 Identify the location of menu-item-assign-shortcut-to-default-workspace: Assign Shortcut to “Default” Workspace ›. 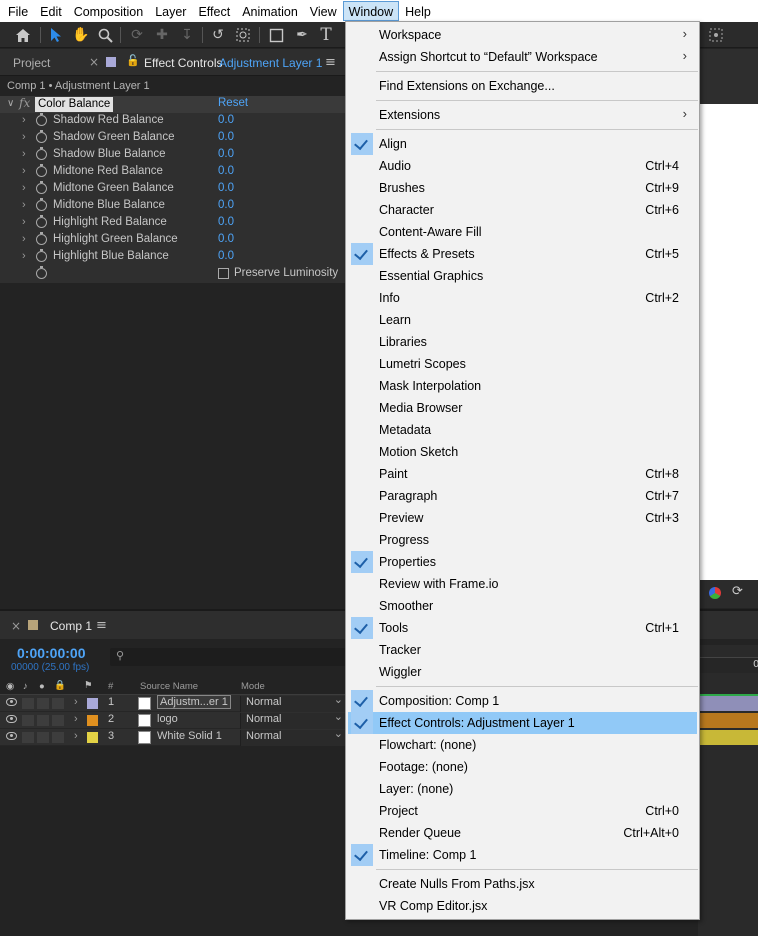
(522, 57).